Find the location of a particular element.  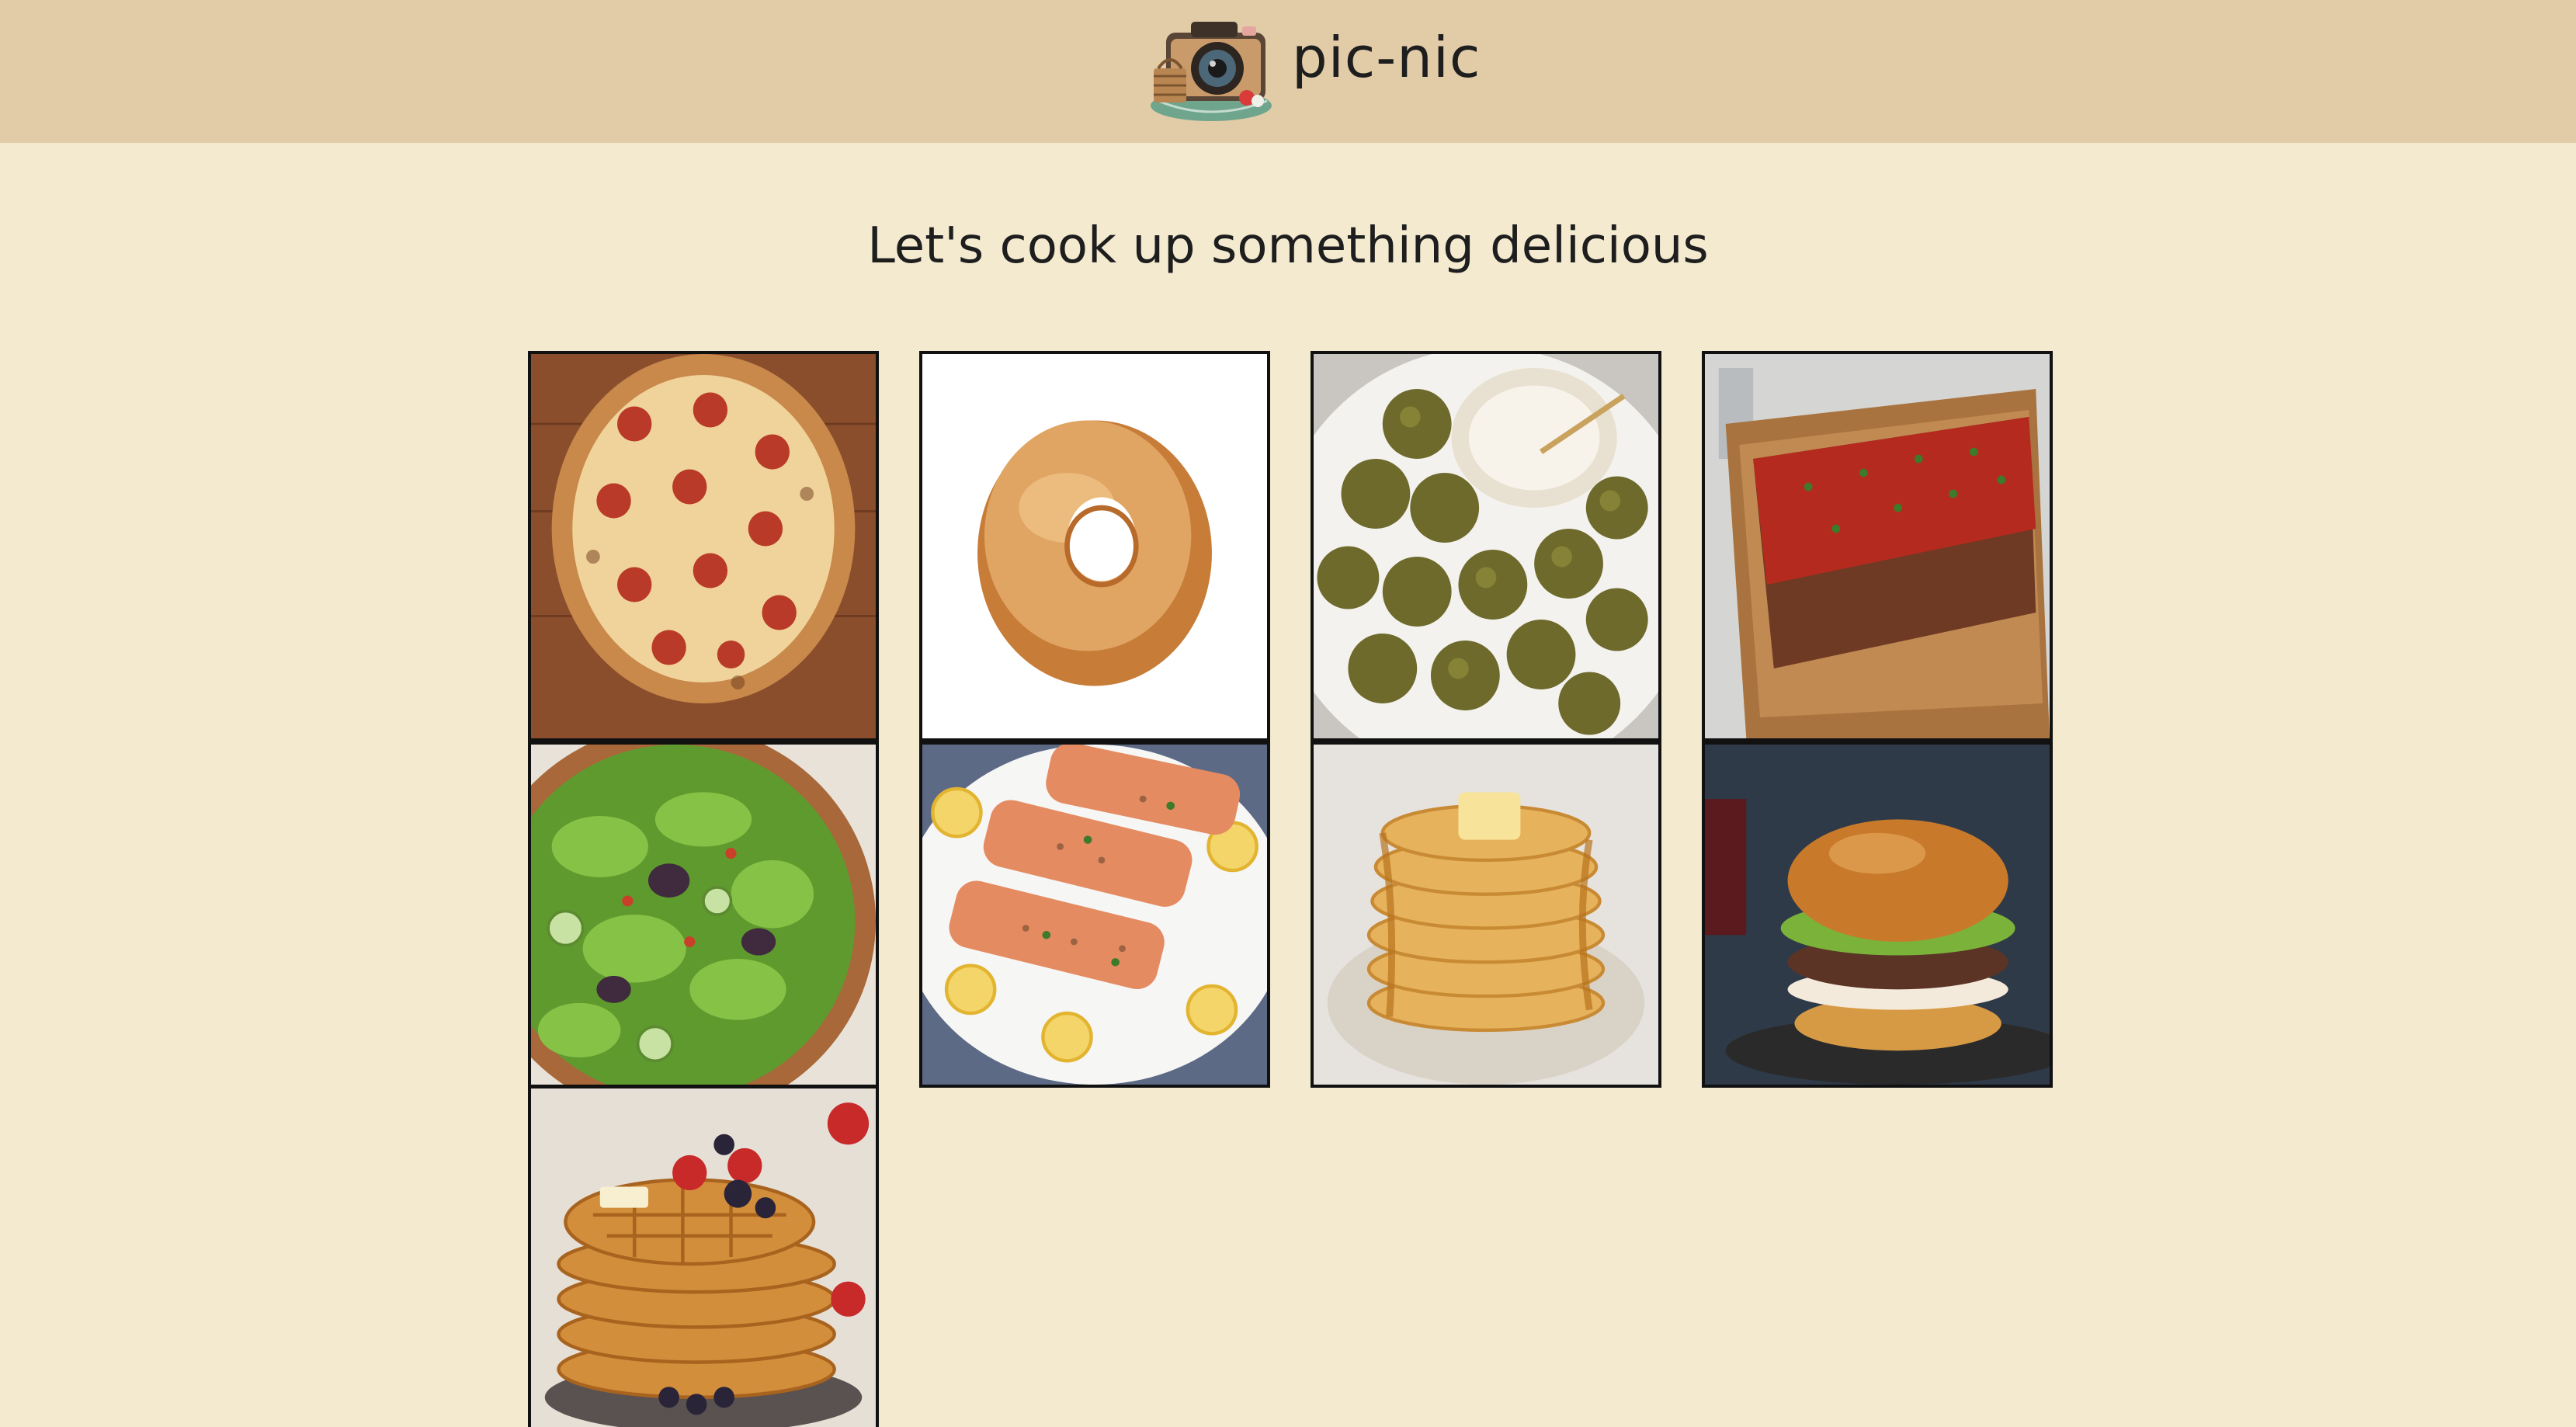

falafel-image is located at coordinates (1486, 546).